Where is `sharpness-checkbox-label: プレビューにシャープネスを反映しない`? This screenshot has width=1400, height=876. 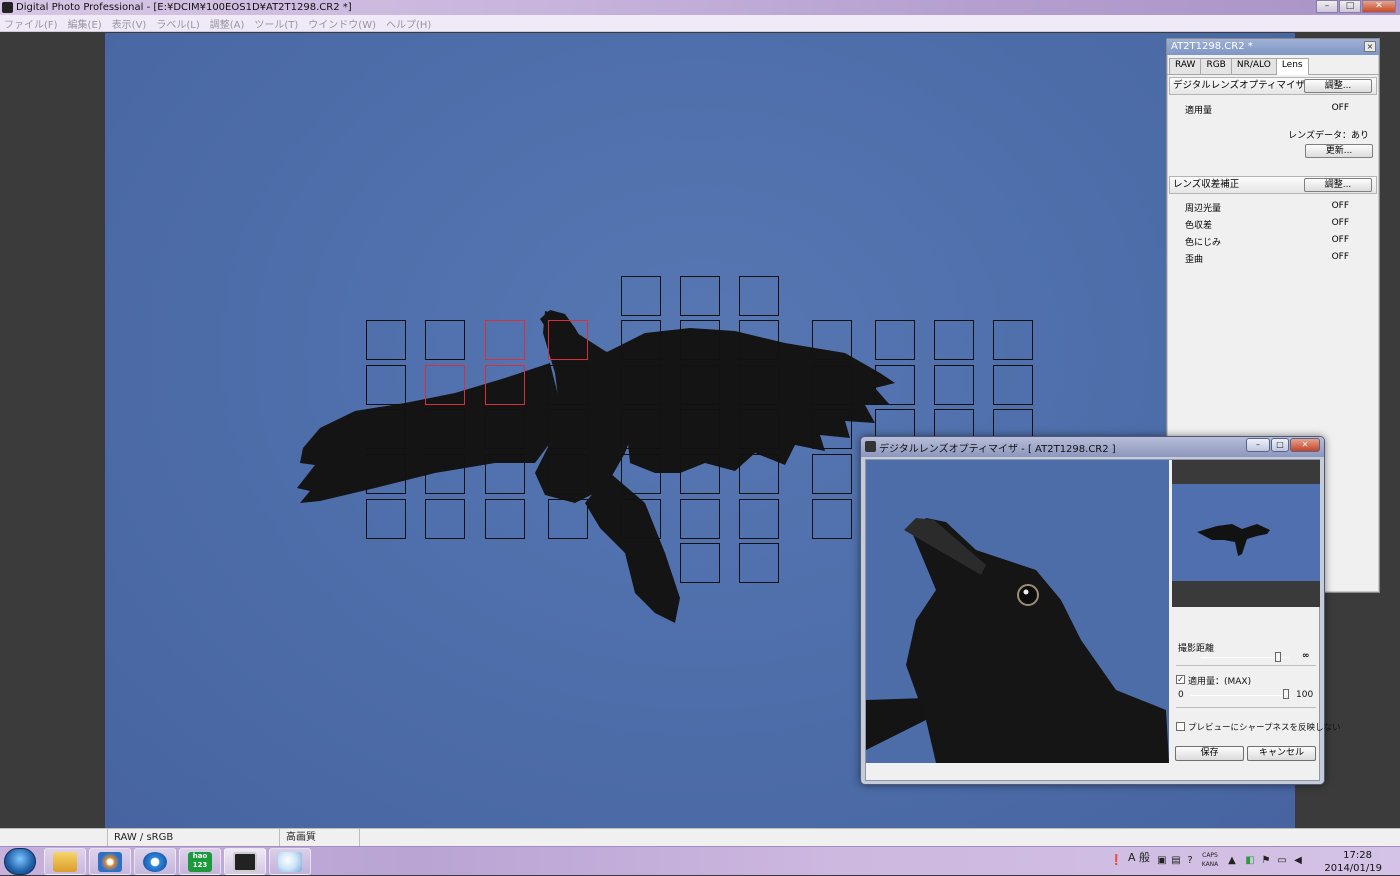
sharpness-checkbox-label: プレビューにシャープネスを反映しない is located at coordinates (1264, 728).